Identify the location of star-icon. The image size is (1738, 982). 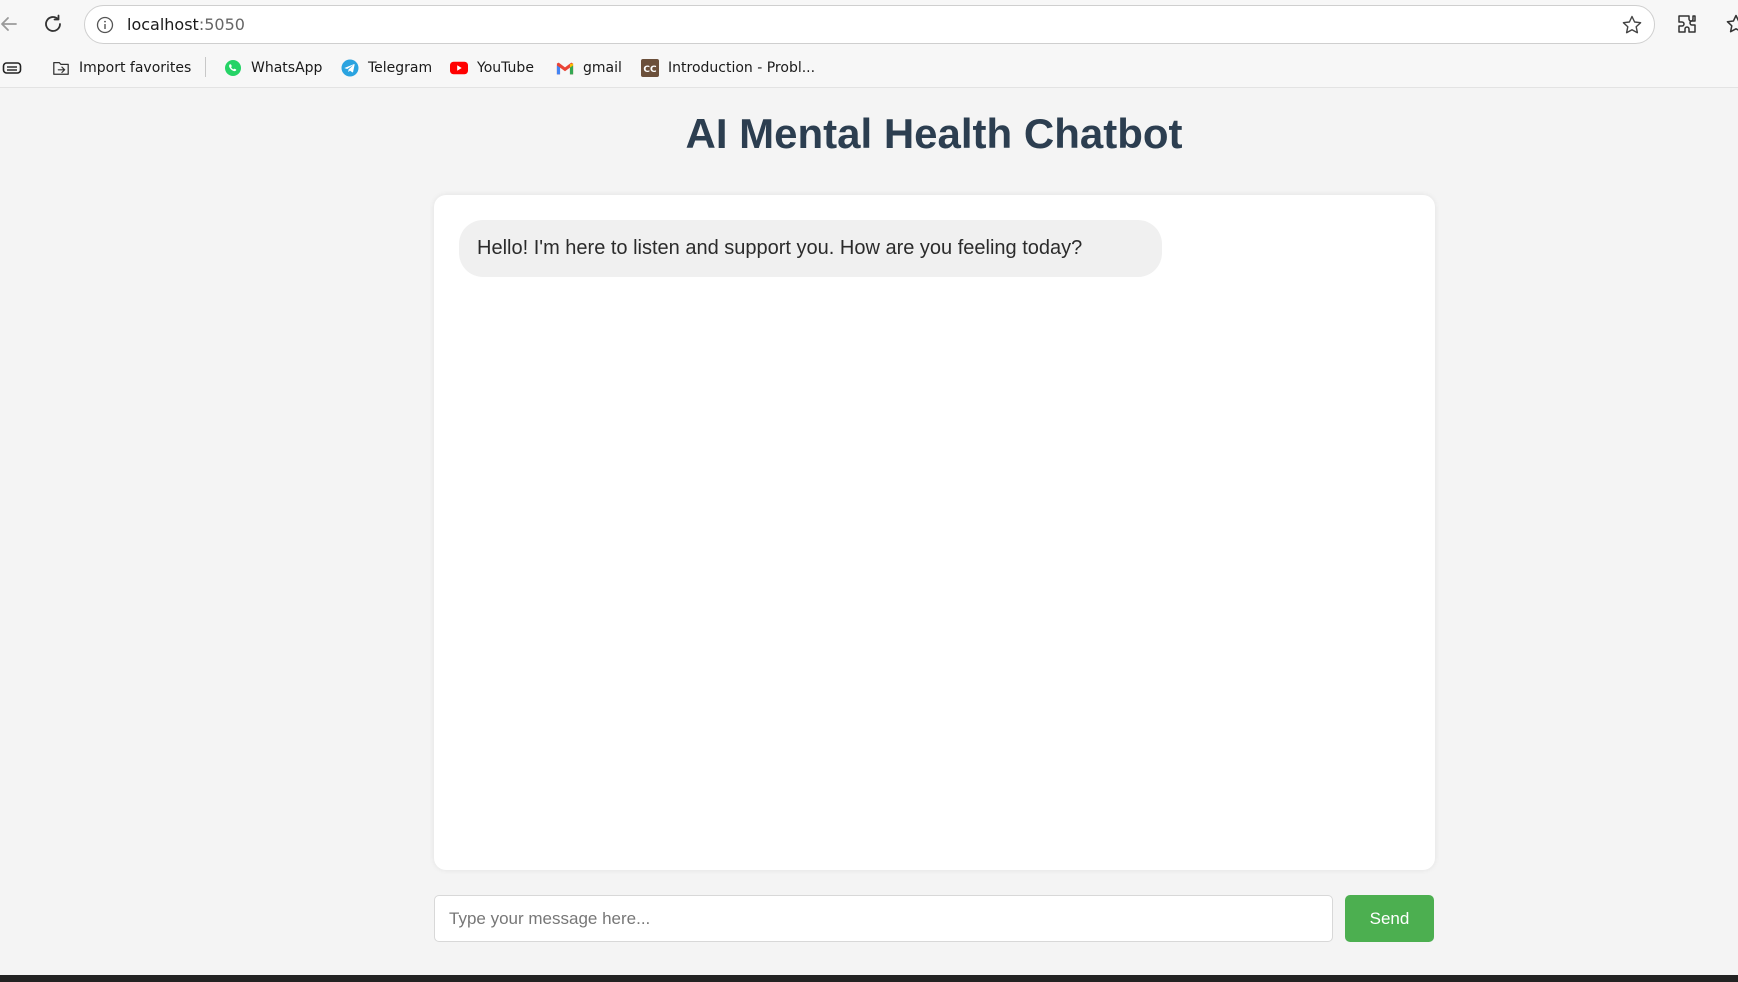
(1632, 25).